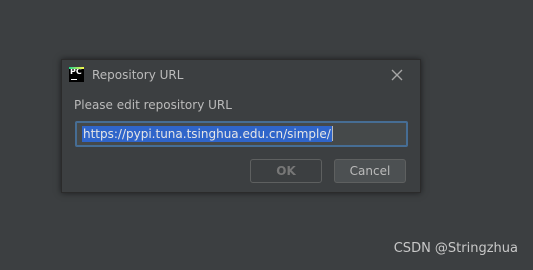  What do you see at coordinates (74, 79) in the screenshot?
I see `logo-underline` at bounding box center [74, 79].